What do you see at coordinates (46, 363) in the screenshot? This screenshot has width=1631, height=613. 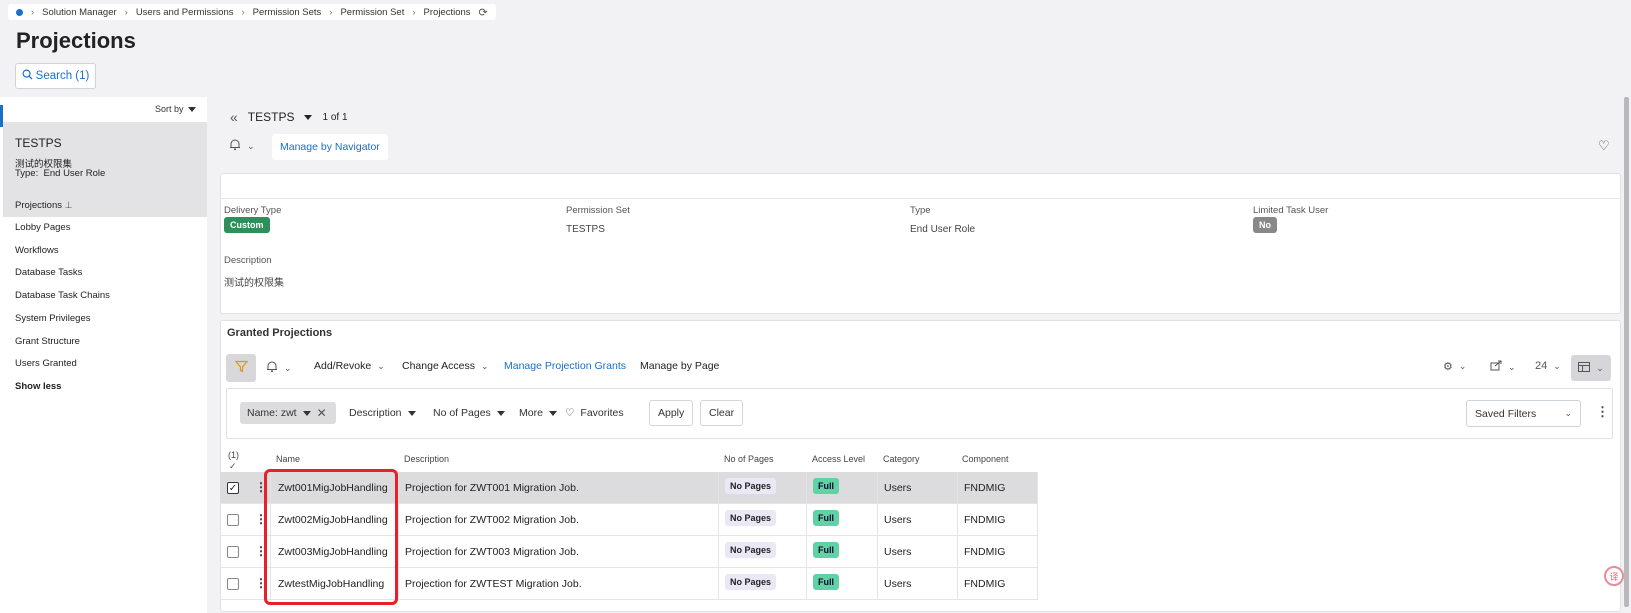 I see `sidebar-item-users-granted: Users Granted` at bounding box center [46, 363].